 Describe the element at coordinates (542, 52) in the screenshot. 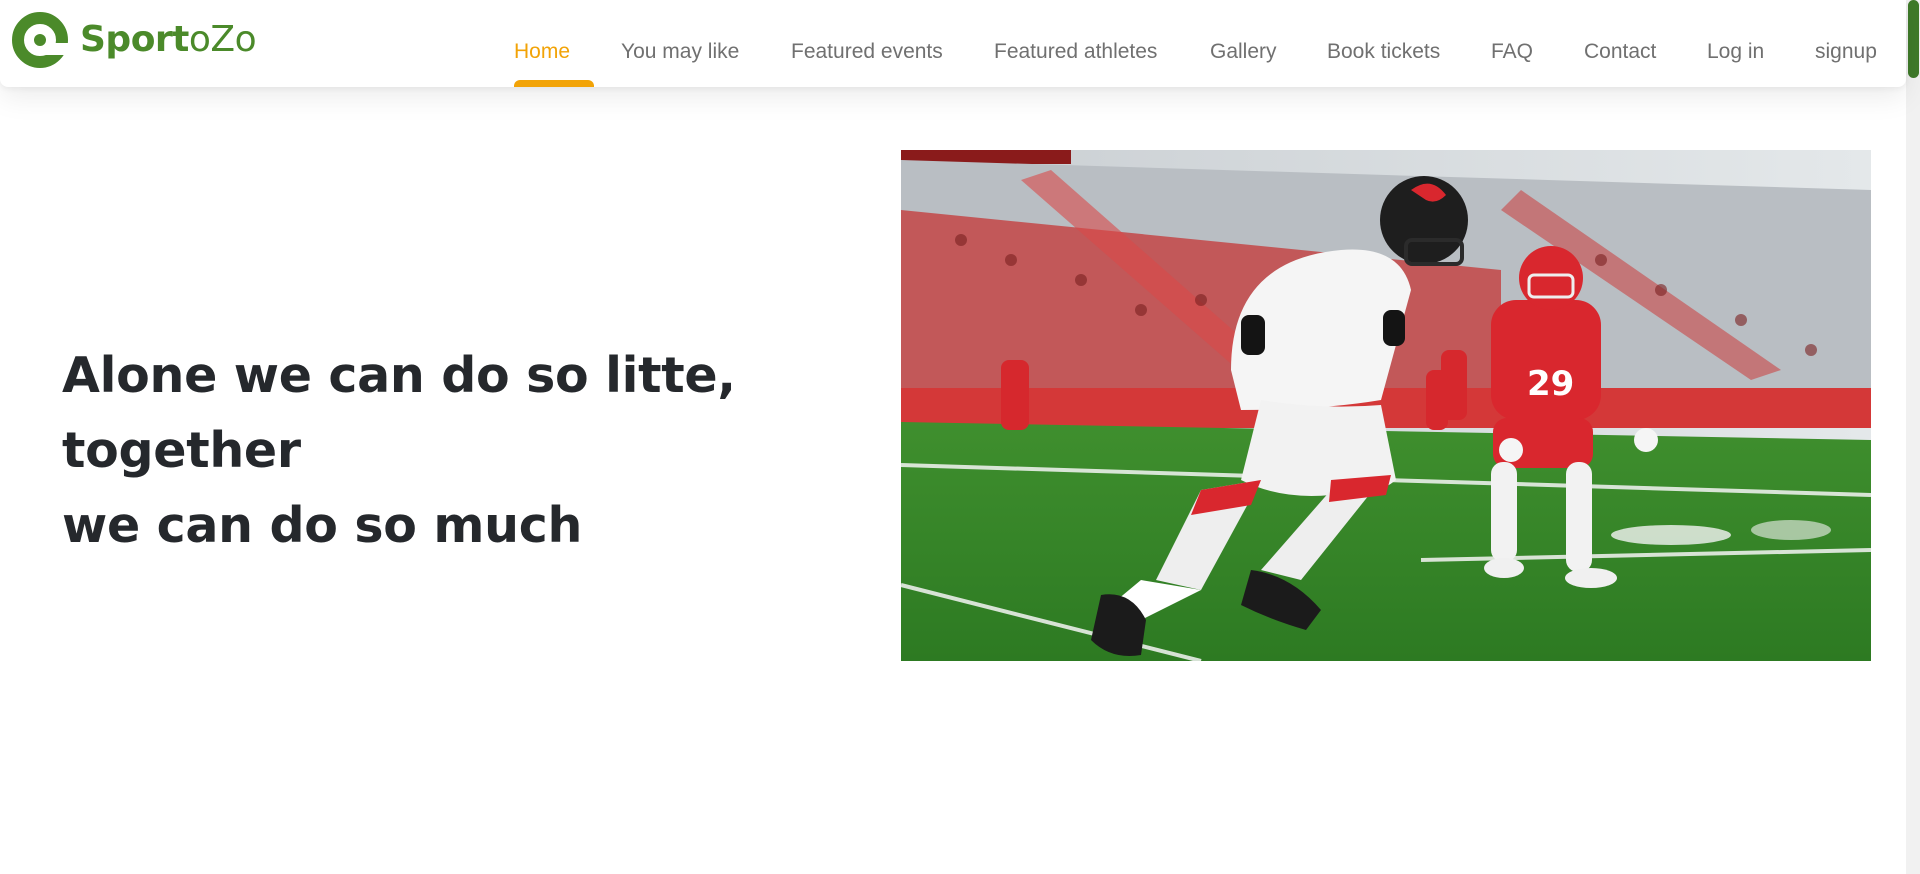

I see `nav-item-home: Home` at that location.